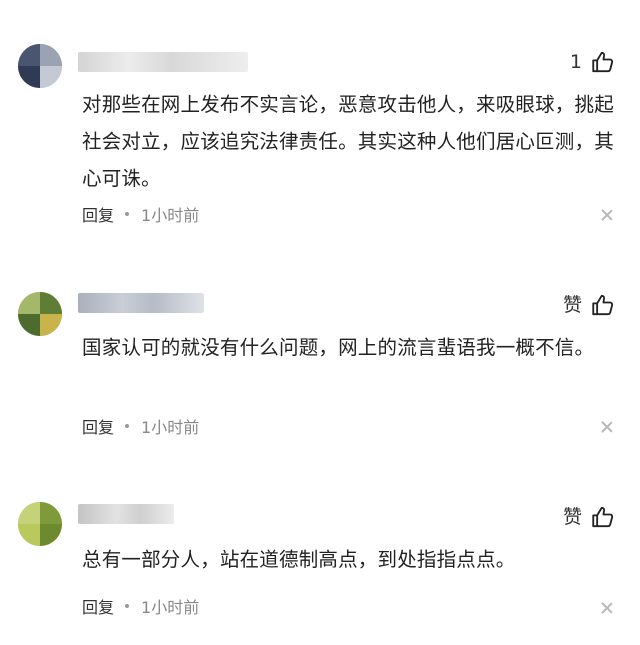  Describe the element at coordinates (575, 62) in the screenshot. I see `like-count: 1` at that location.